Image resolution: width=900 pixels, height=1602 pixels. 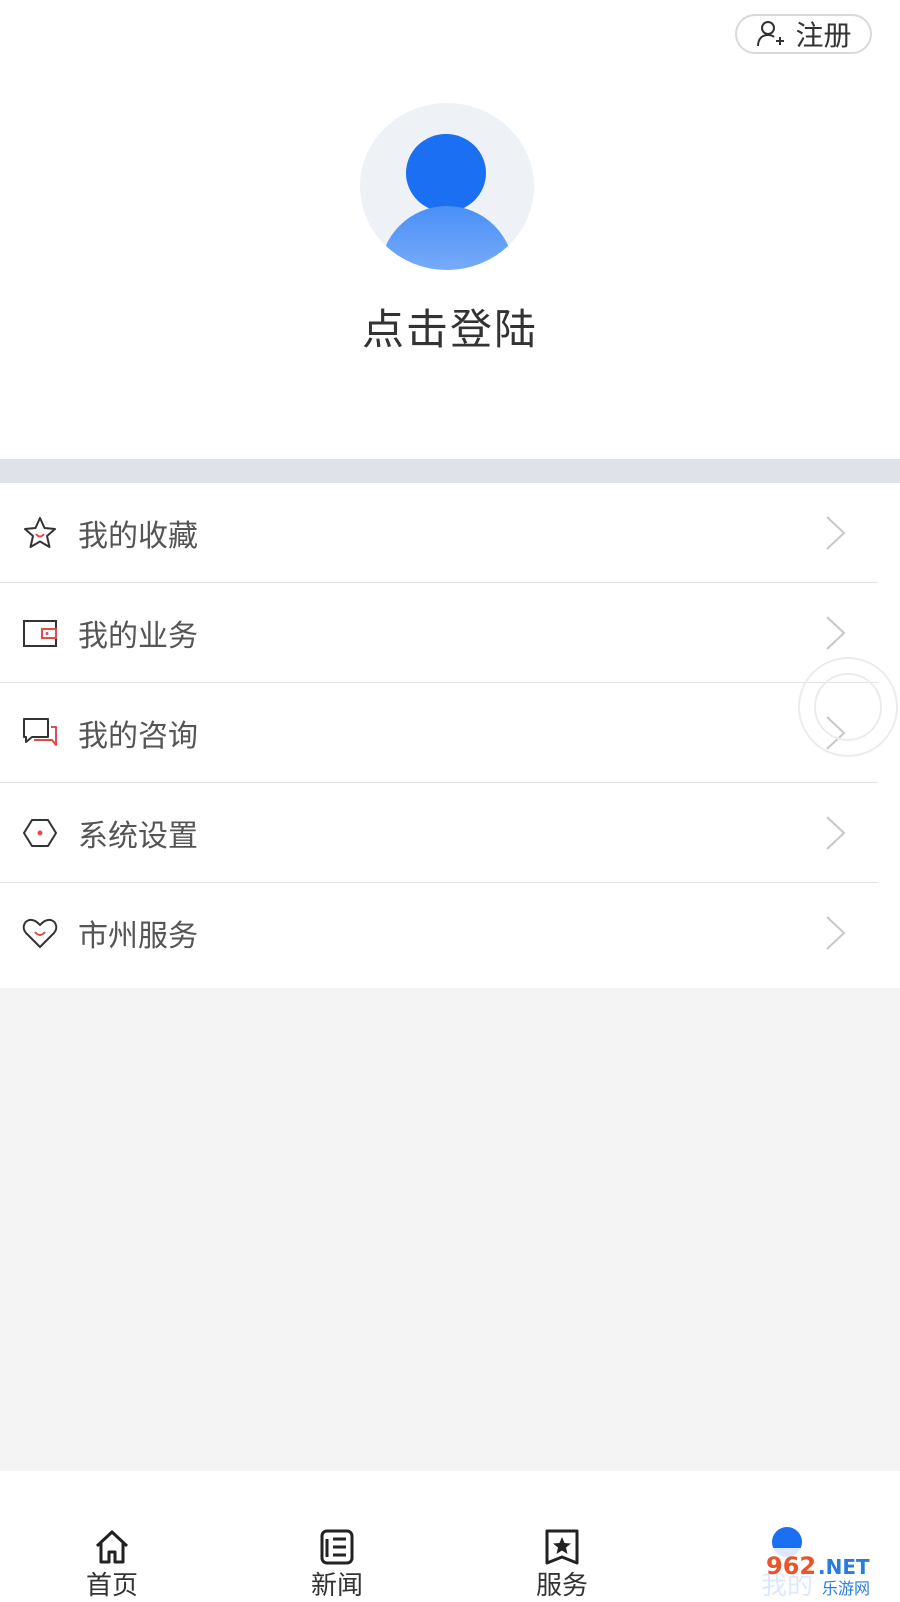 What do you see at coordinates (791, 1566) in the screenshot?
I see `svg-text: 962` at bounding box center [791, 1566].